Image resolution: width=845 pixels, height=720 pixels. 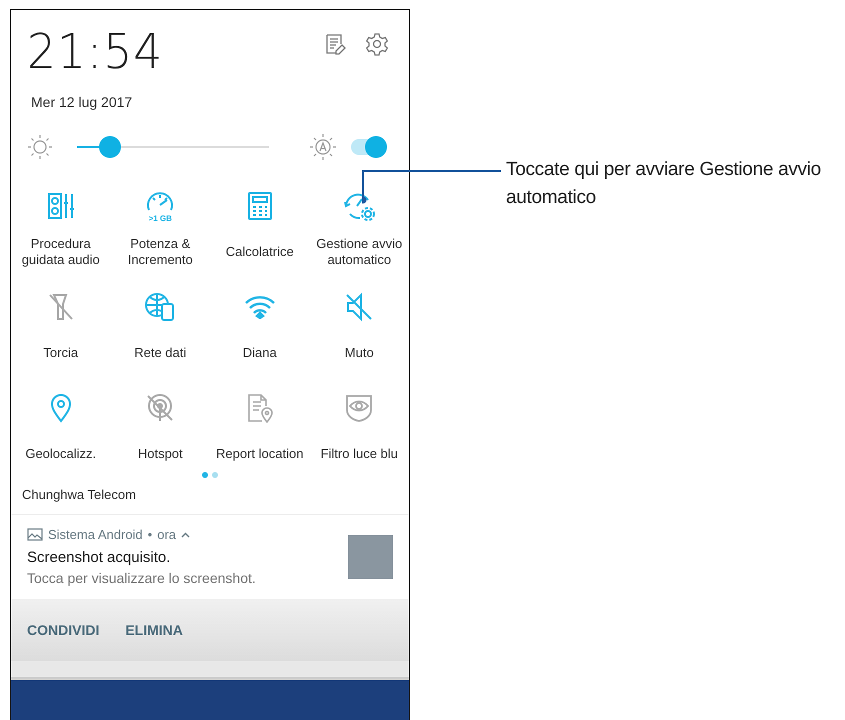 I want to click on clock-time: 21:54, so click(x=95, y=52).